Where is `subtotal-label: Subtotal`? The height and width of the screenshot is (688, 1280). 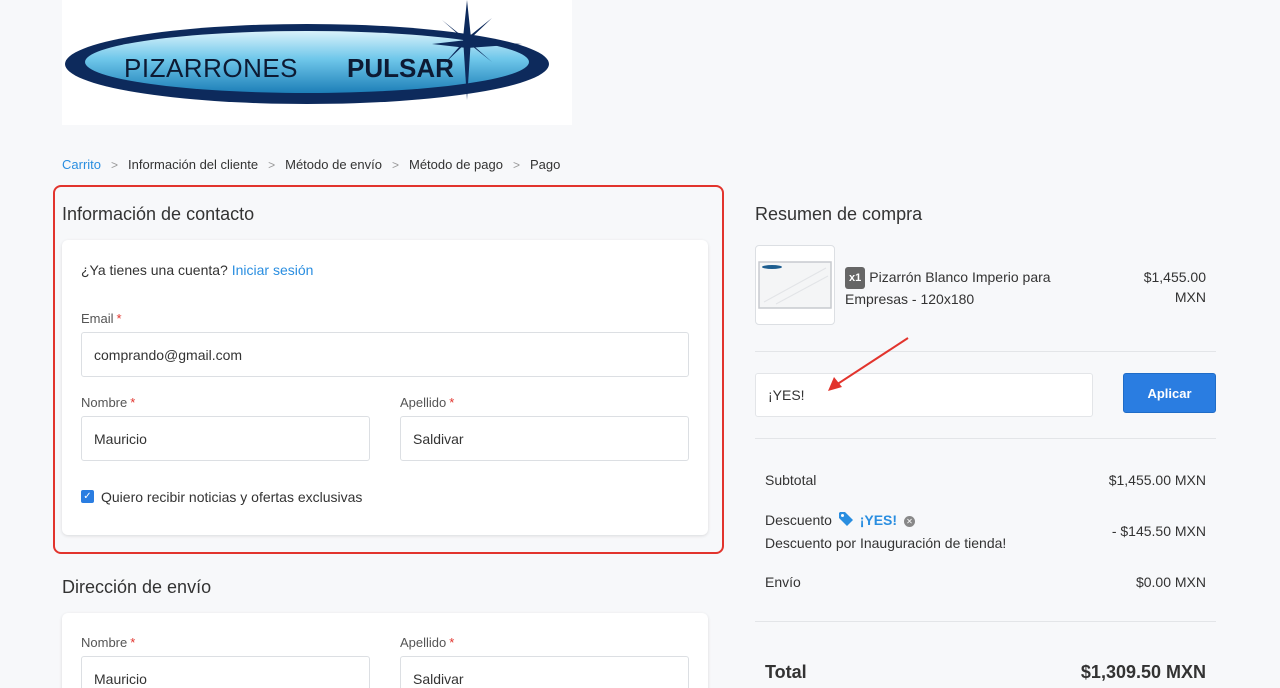 subtotal-label: Subtotal is located at coordinates (791, 480).